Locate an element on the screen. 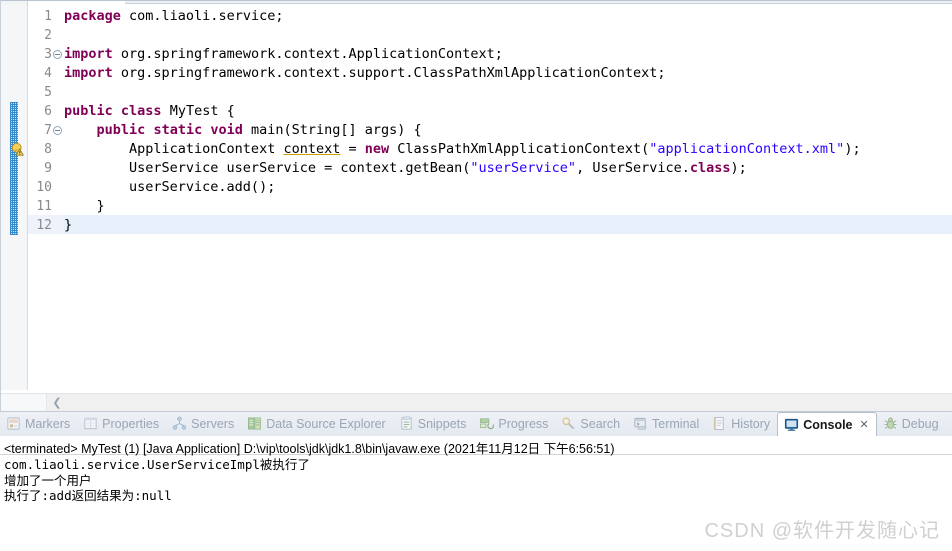 This screenshot has width=952, height=551. tab-progress: Progress is located at coordinates (514, 423).